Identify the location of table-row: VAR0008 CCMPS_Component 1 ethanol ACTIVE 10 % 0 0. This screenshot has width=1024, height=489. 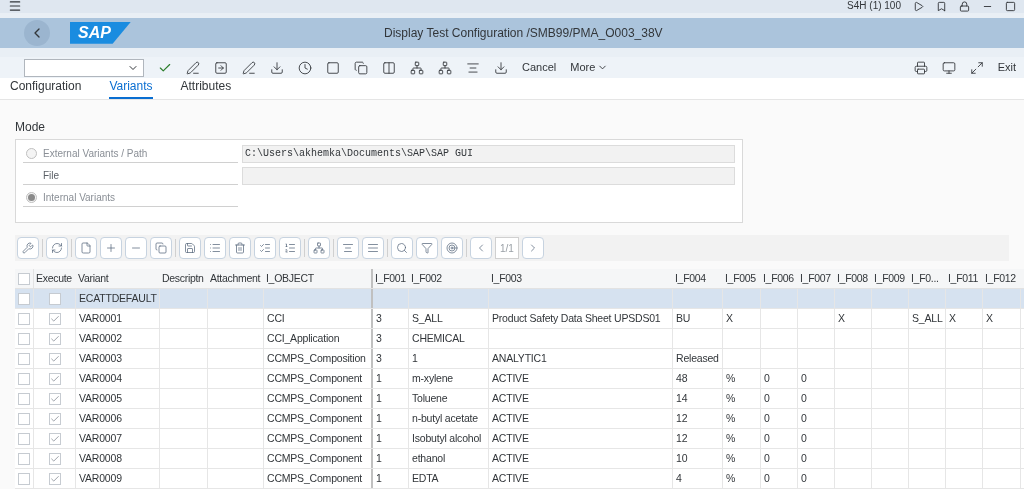
(519, 459).